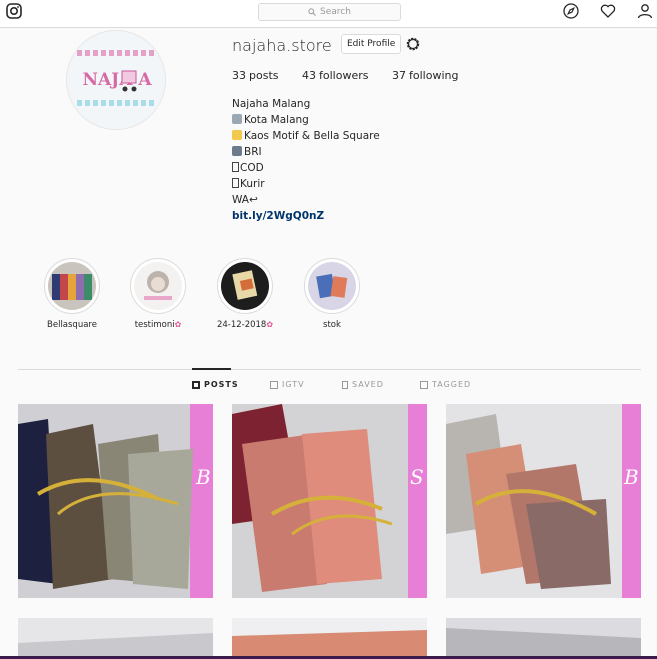 This screenshot has width=657, height=659. Describe the element at coordinates (645, 11) in the screenshot. I see `profile-user-icon` at that location.